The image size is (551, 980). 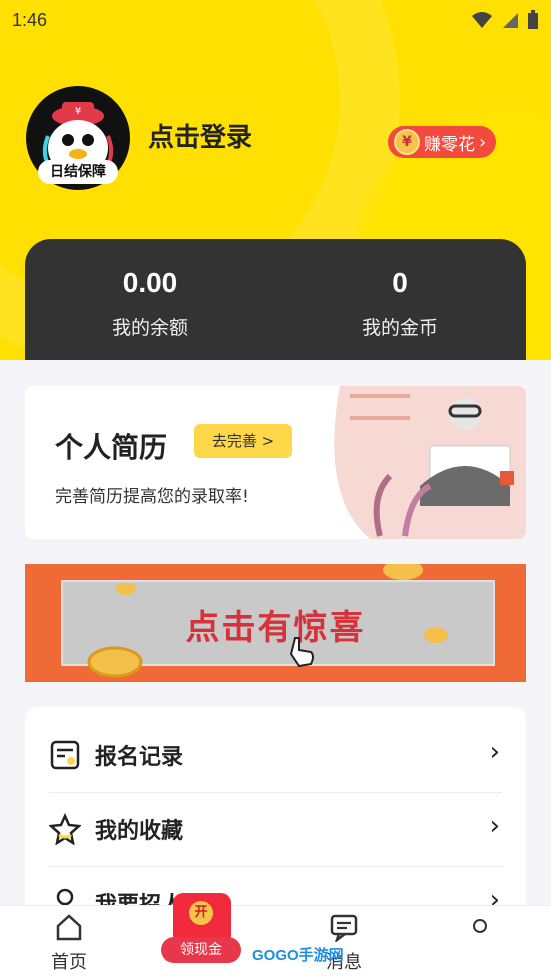 What do you see at coordinates (149, 328) in the screenshot?
I see `balance-label: 我的余额` at bounding box center [149, 328].